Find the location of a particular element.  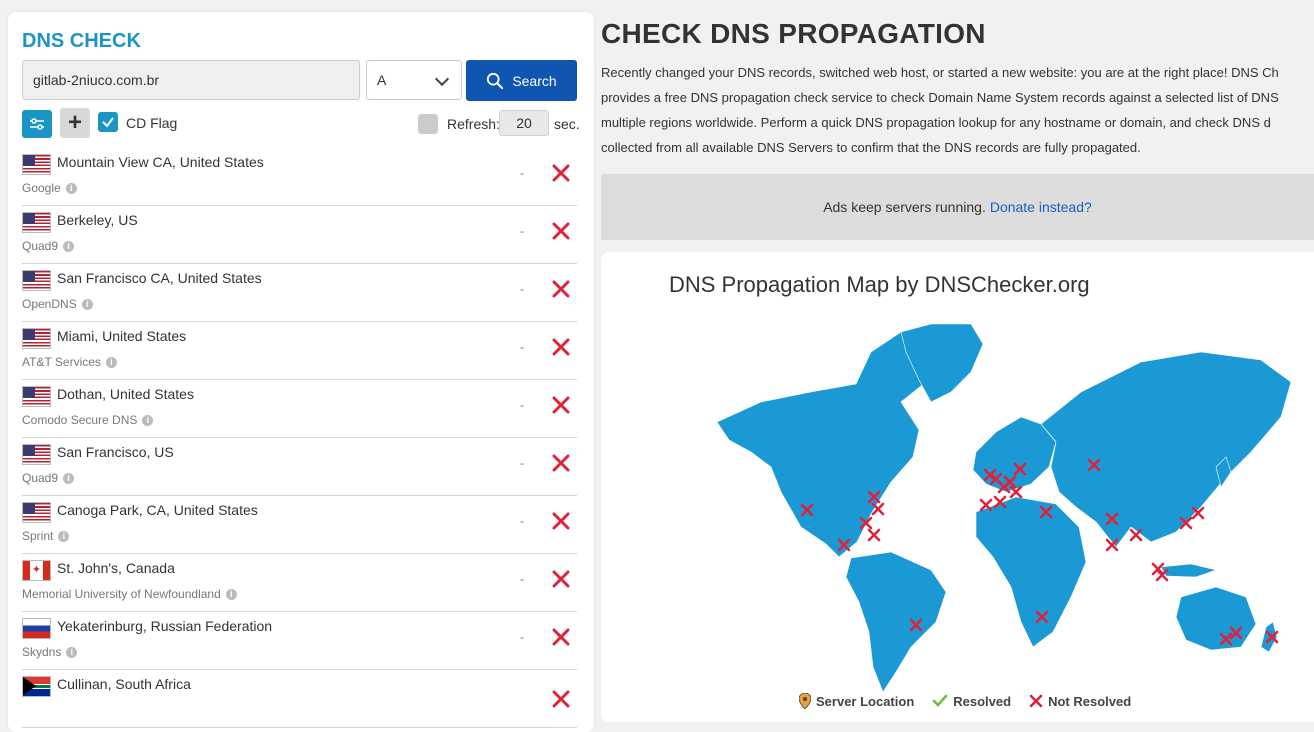

provider-name: Google is located at coordinates (41, 188).